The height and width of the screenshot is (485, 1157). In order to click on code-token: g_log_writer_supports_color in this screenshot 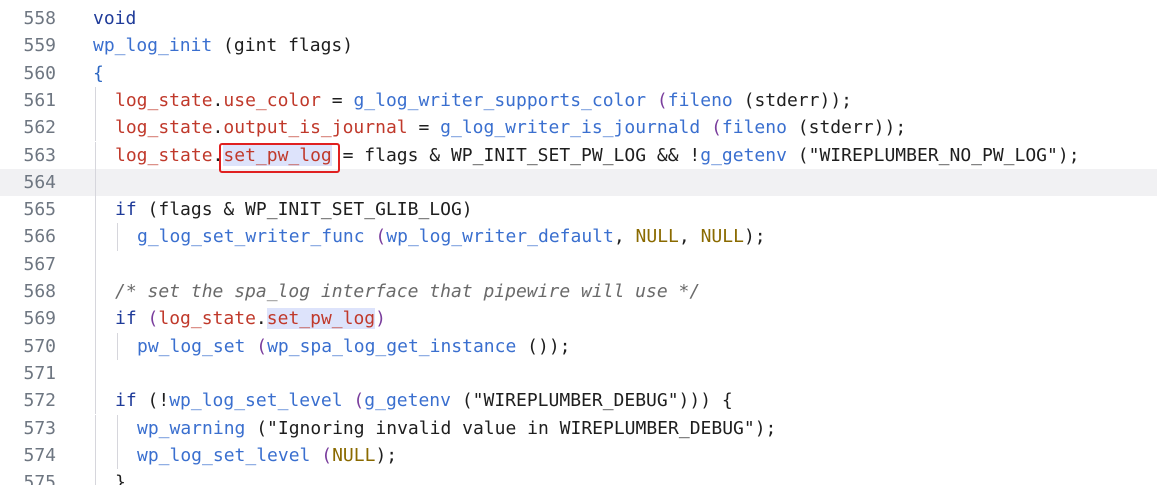, I will do `click(500, 100)`.